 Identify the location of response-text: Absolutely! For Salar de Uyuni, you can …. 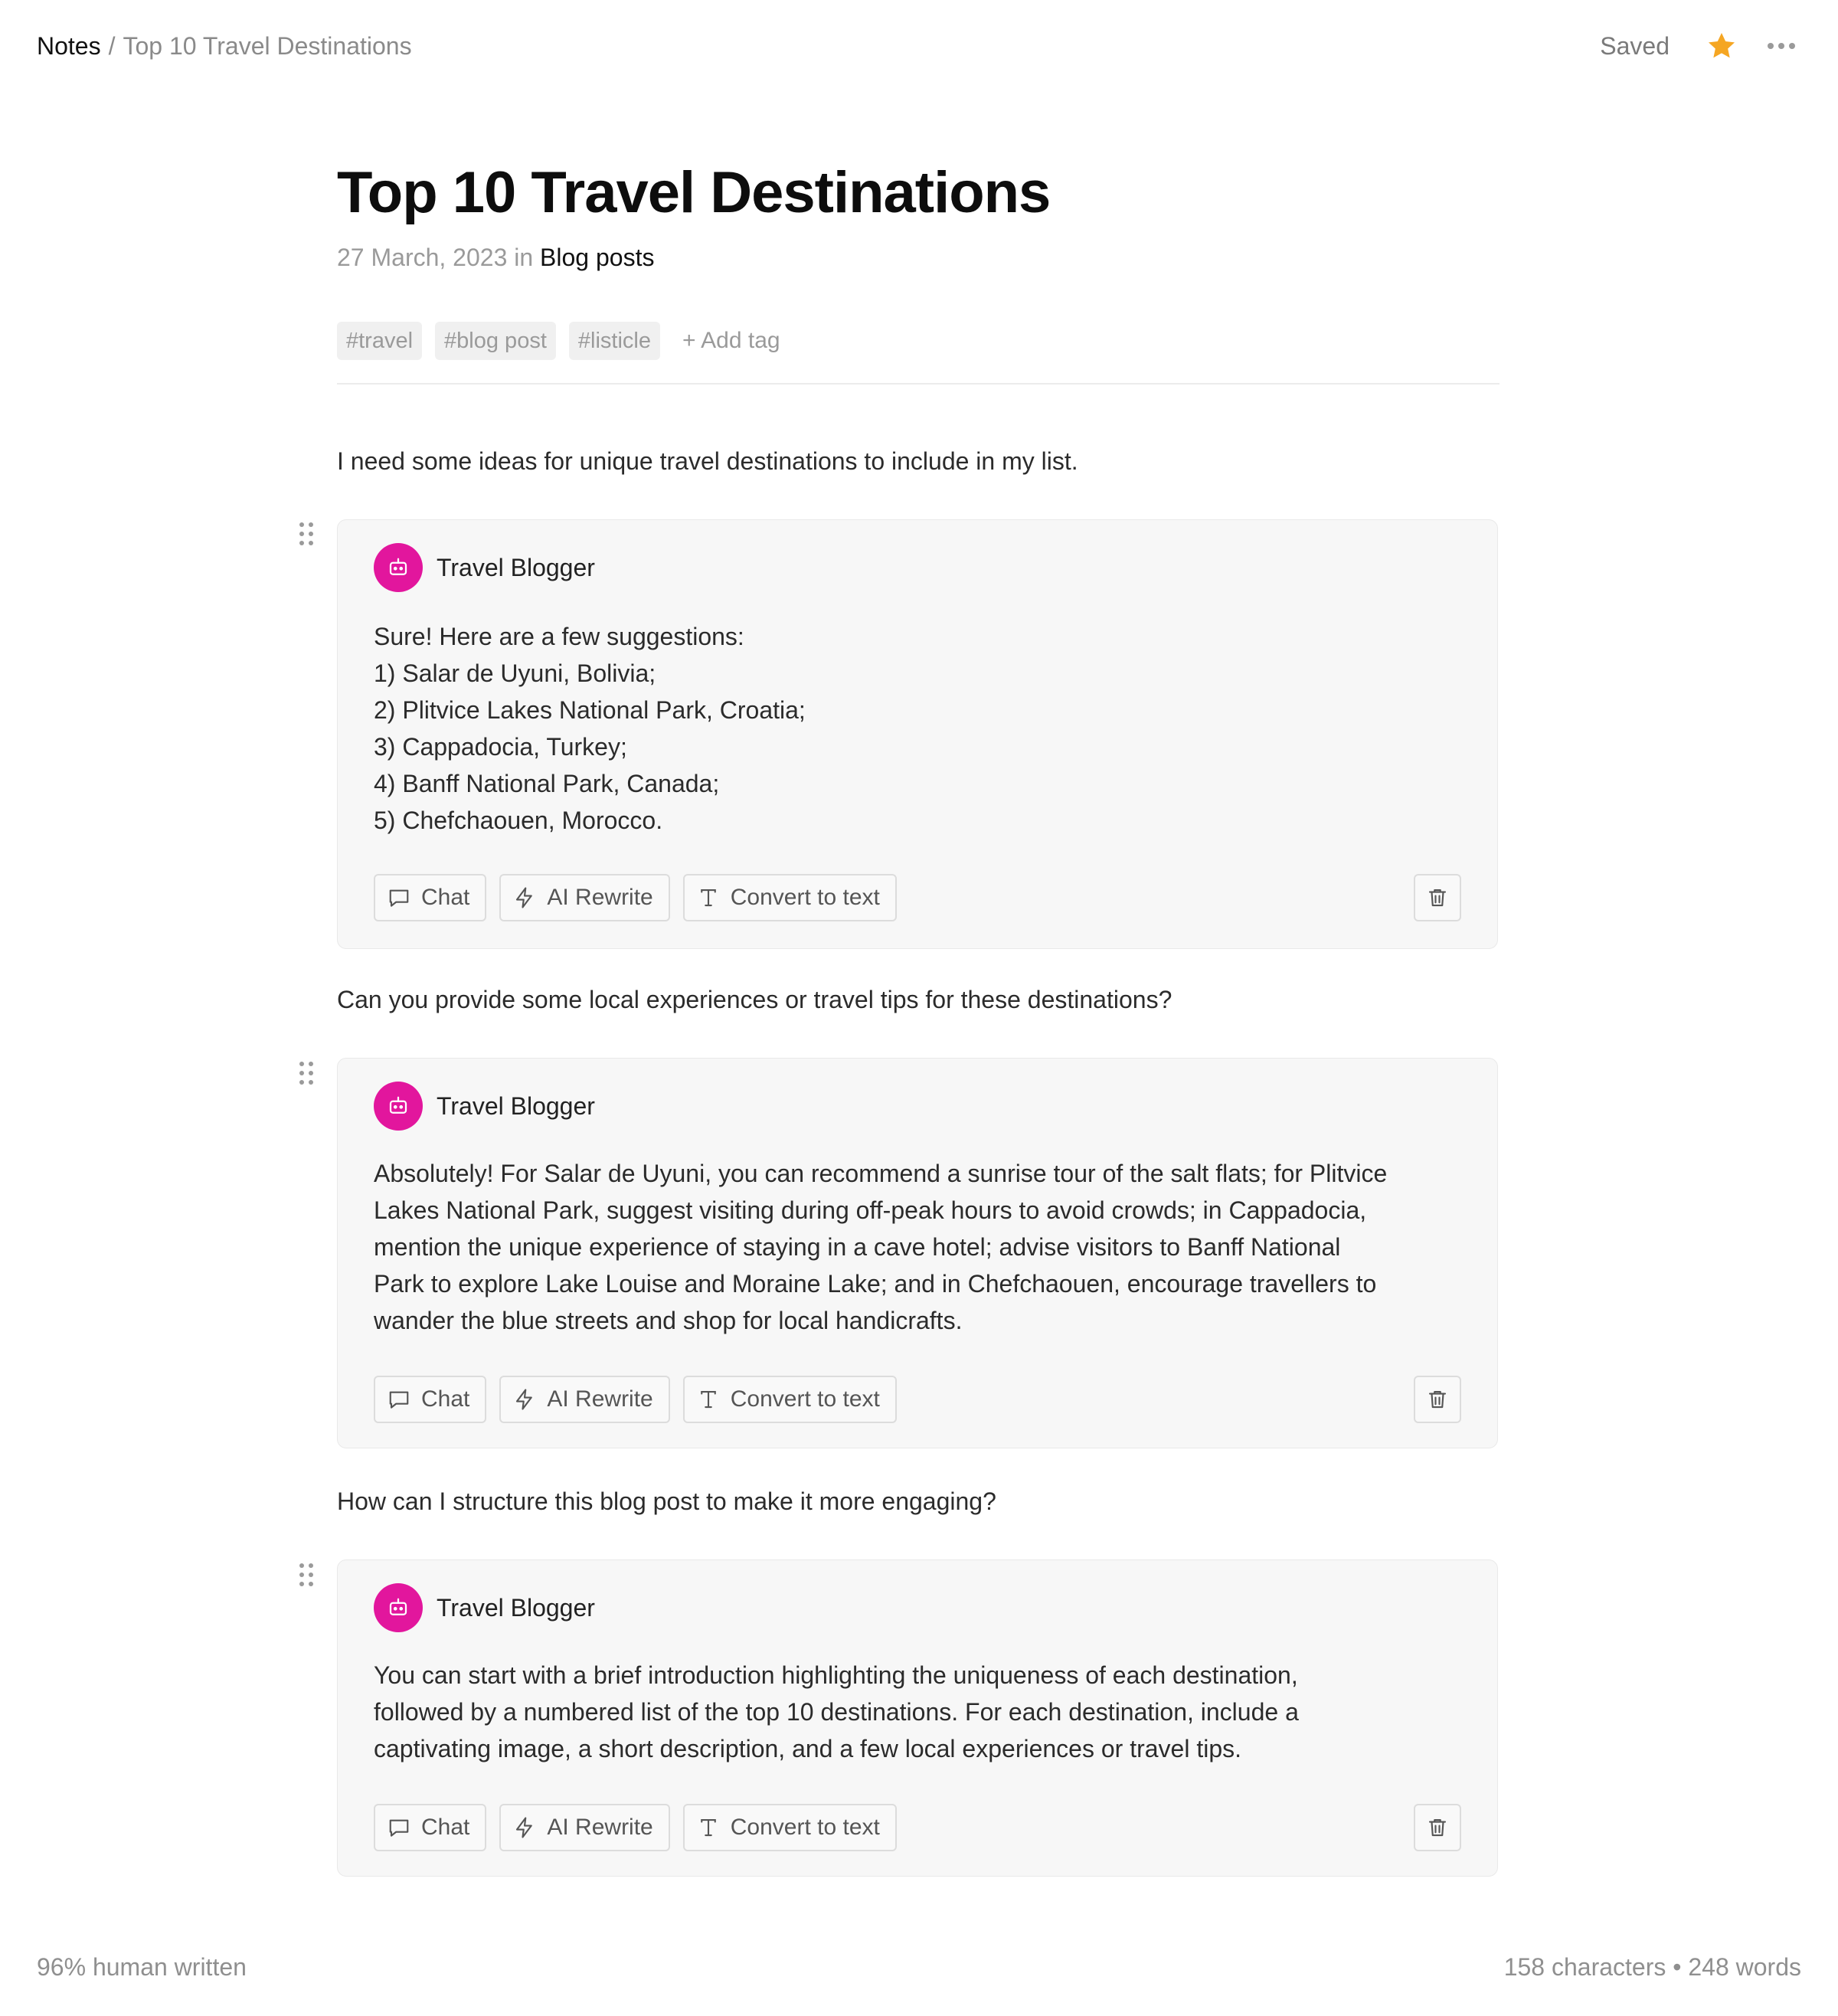
(918, 1247).